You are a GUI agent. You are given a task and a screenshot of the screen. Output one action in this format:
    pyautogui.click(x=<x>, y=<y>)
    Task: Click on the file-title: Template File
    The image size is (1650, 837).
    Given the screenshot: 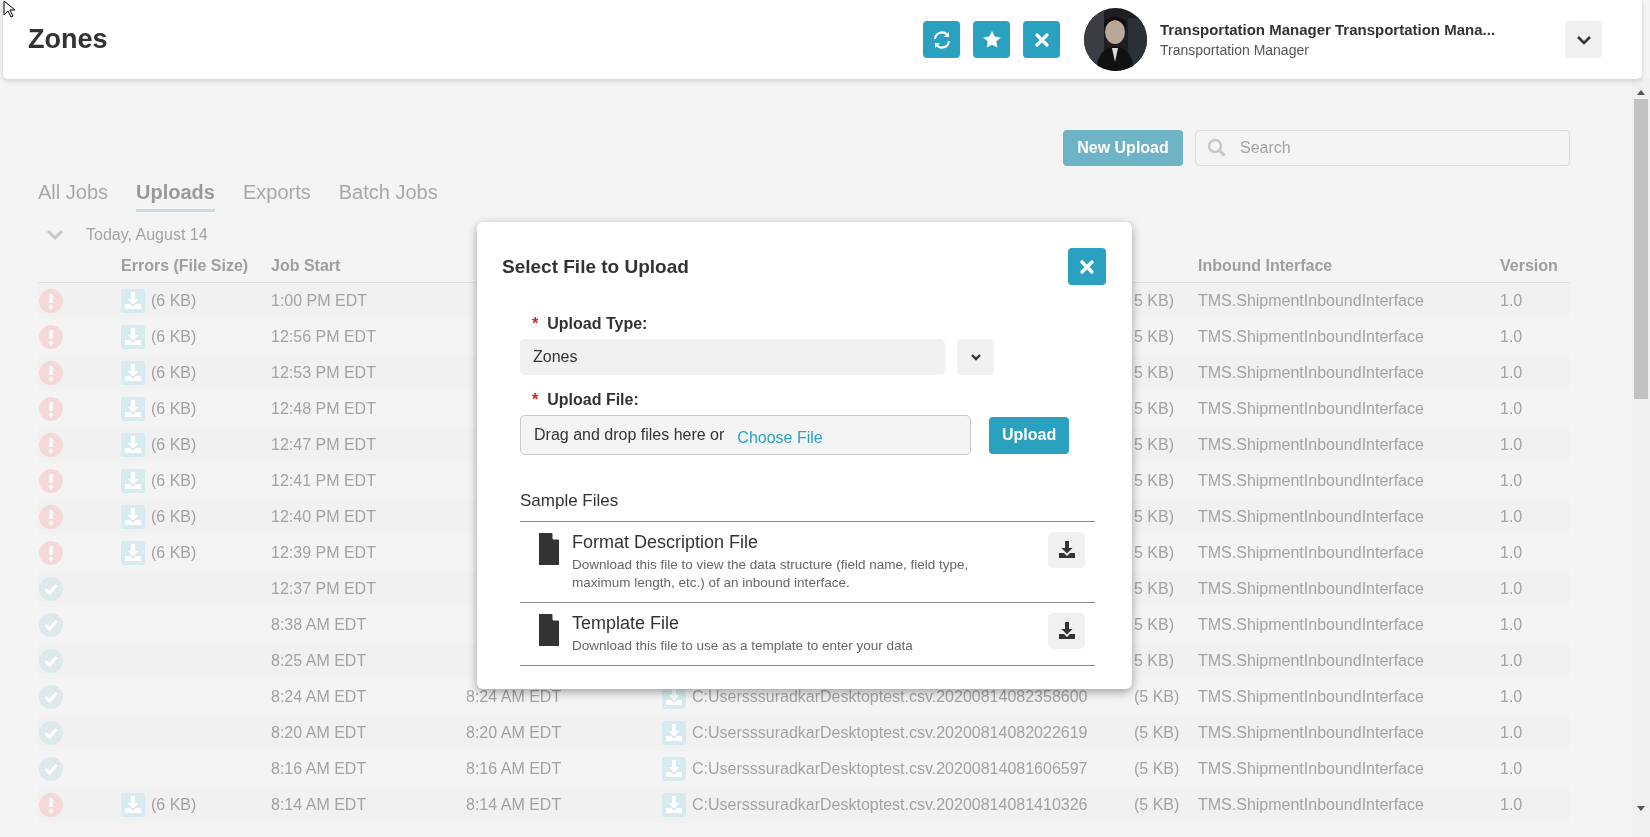 What is the action you would take?
    pyautogui.click(x=626, y=623)
    